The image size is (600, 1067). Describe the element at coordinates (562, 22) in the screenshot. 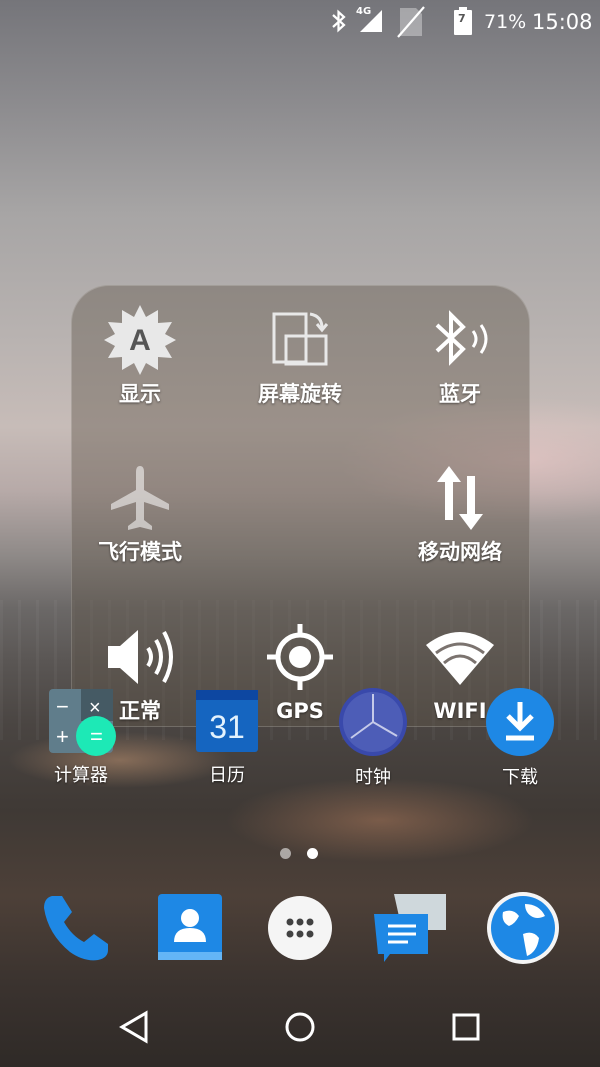

I see `clock-time: 15:08` at that location.